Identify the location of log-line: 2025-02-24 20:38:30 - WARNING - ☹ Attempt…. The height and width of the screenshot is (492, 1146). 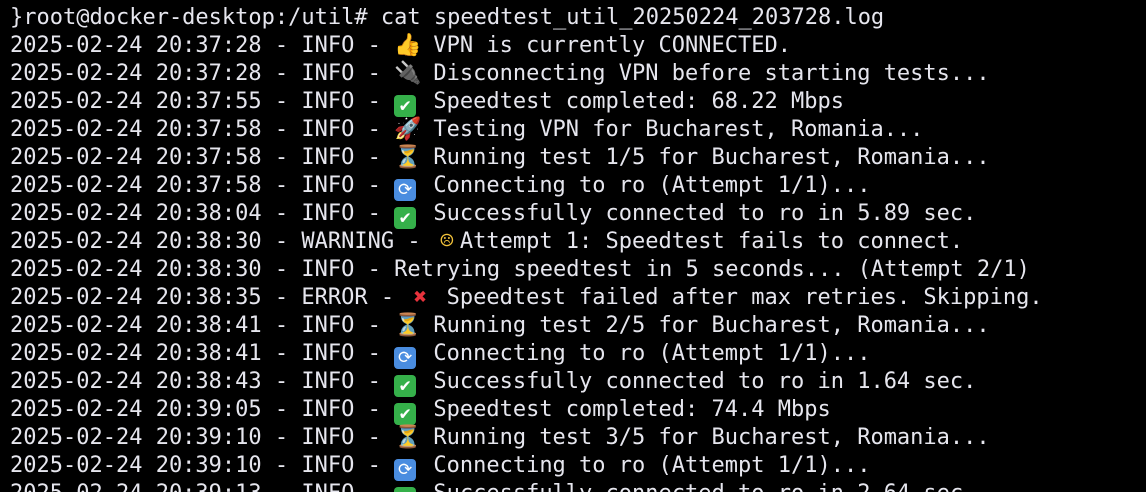
(578, 242).